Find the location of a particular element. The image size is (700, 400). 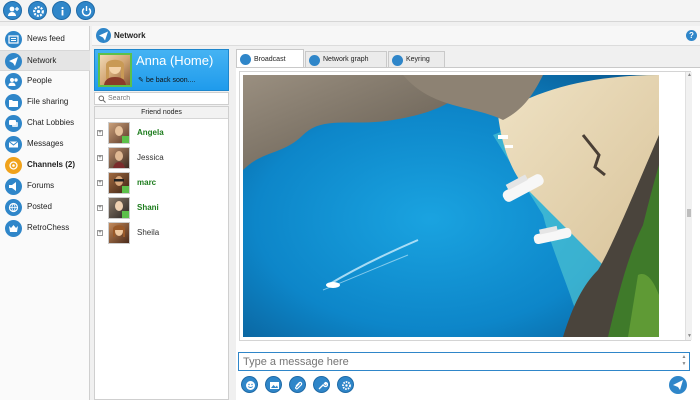

friend-row: + Jessica is located at coordinates (161, 158).